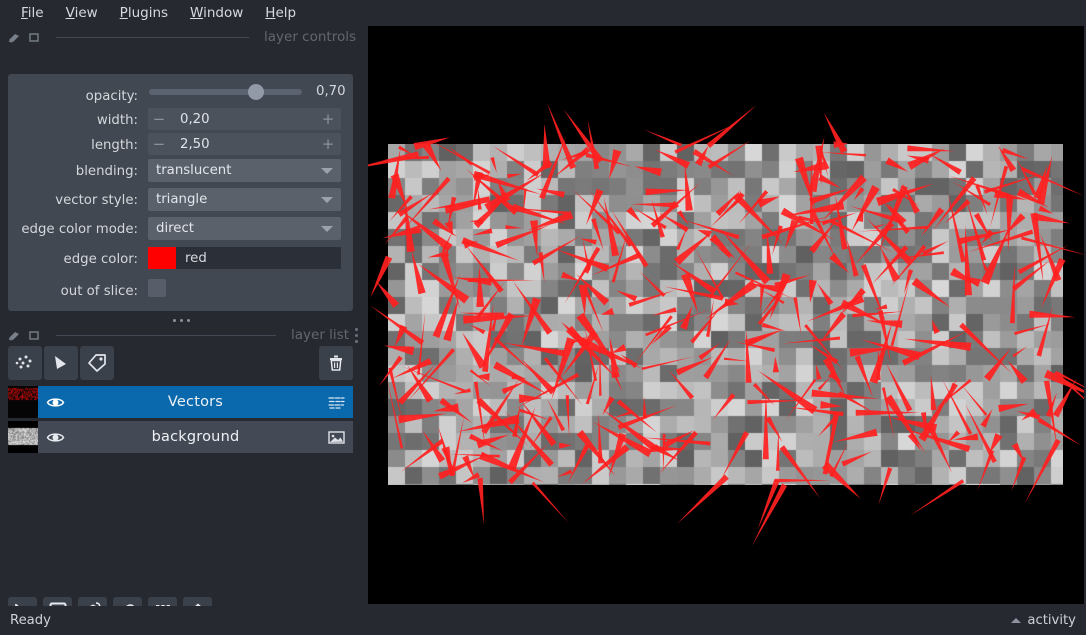 This screenshot has width=1086, height=635. I want to click on delete-layer-button, so click(336, 363).